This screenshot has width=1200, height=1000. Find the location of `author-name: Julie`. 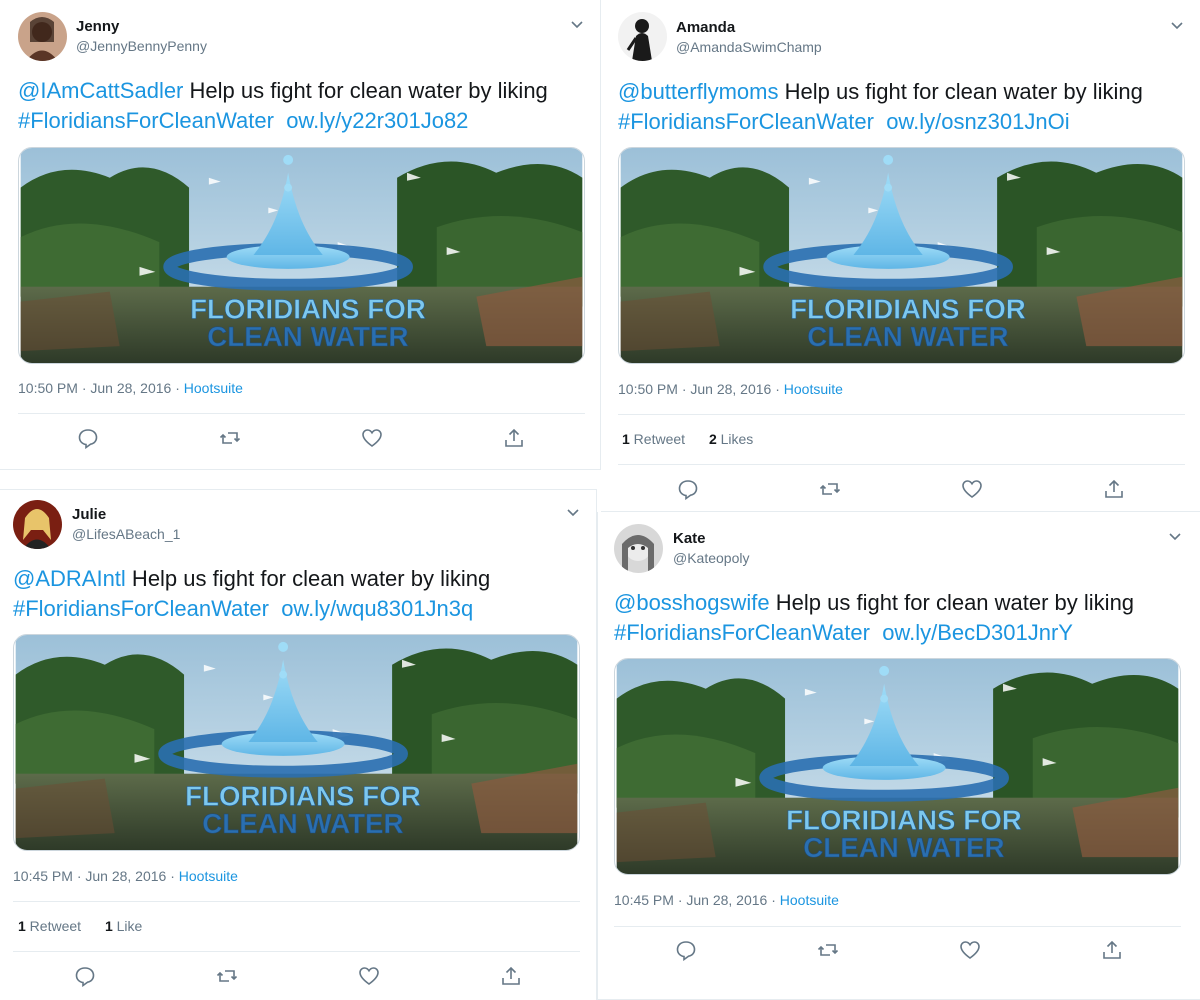

author-name: Julie is located at coordinates (89, 514).